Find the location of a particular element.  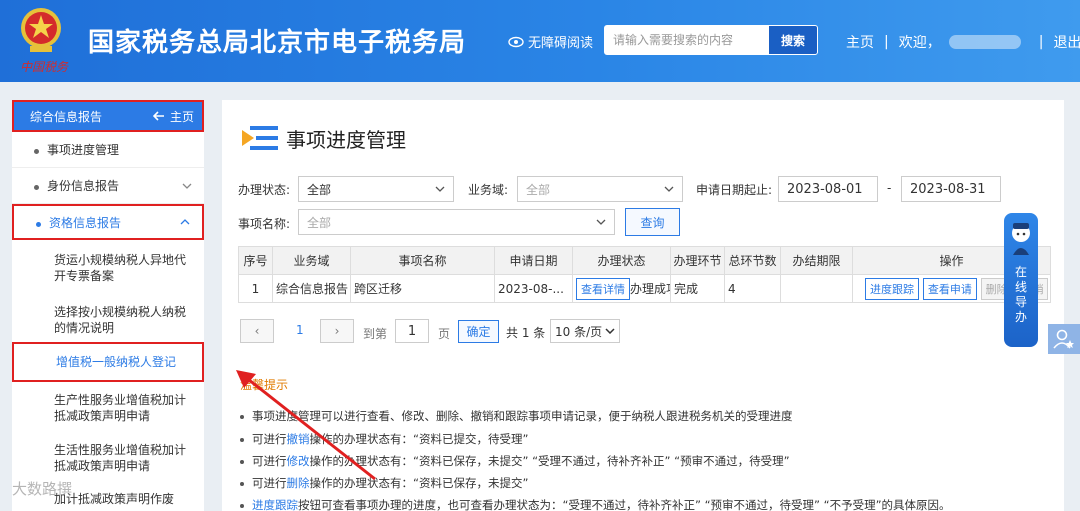

tax-emblem-icon is located at coordinates (41, 30).